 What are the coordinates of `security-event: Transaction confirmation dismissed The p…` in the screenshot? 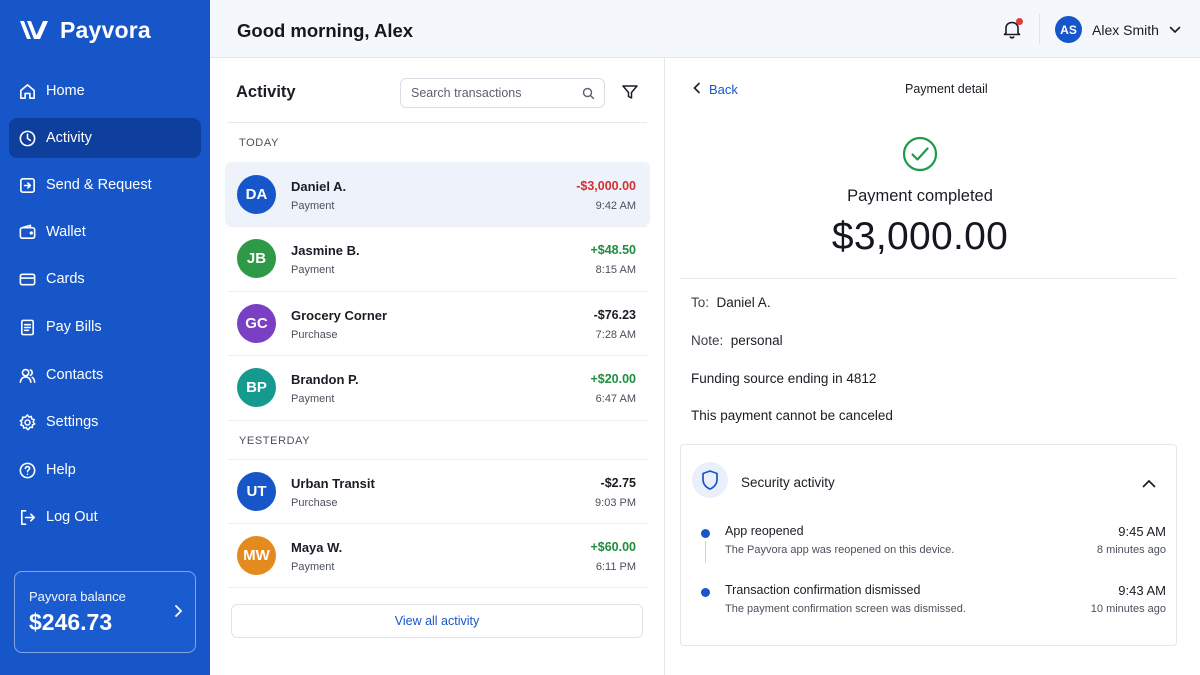 It's located at (928, 608).